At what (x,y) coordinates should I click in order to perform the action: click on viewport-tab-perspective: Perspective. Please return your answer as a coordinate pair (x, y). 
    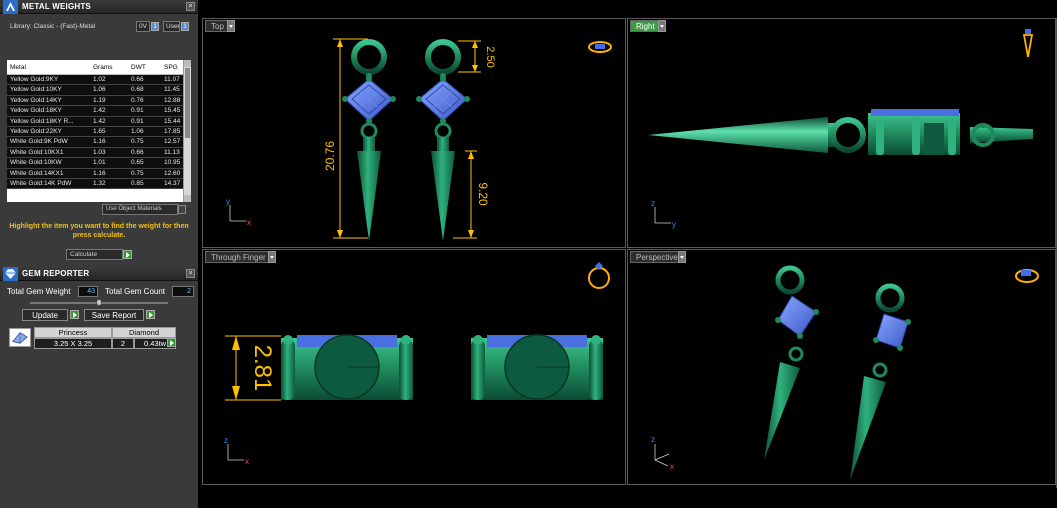
    Looking at the image, I should click on (657, 257).